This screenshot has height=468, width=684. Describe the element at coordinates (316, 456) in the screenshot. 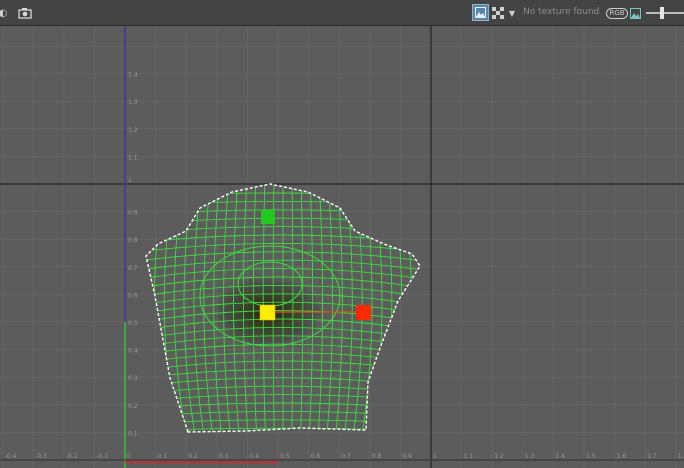

I see `u-tick-label: 0.6` at that location.